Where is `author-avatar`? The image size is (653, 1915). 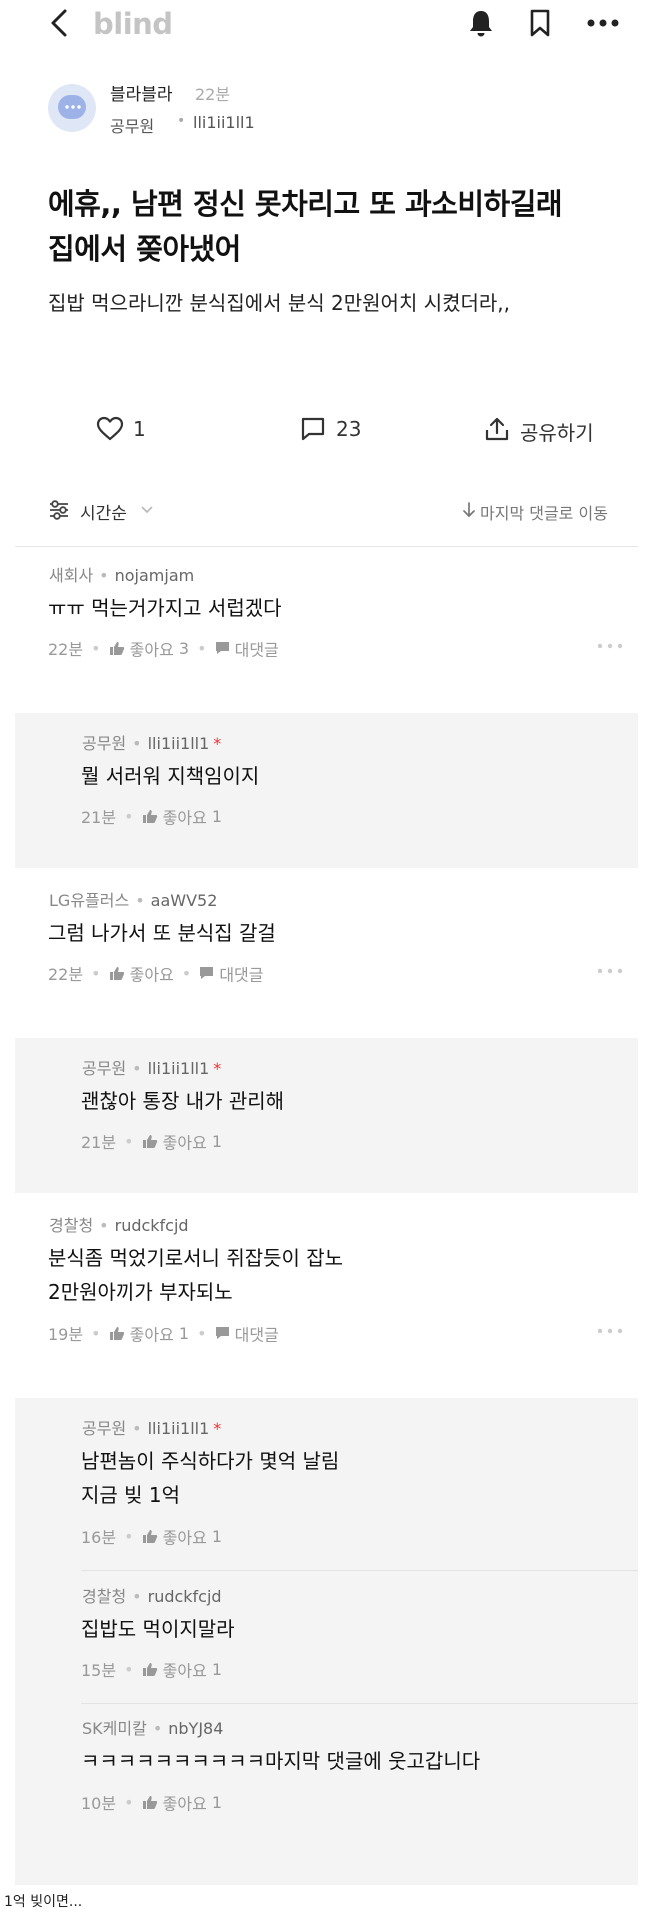
author-avatar is located at coordinates (72, 108).